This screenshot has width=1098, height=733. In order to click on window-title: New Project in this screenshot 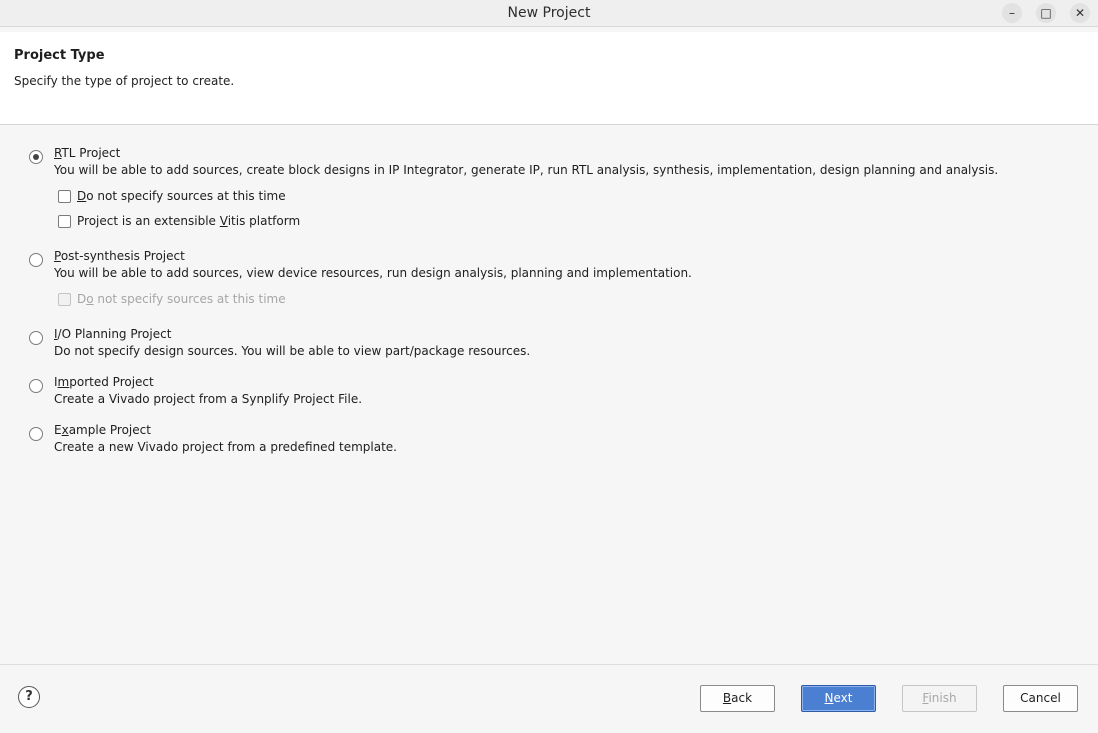, I will do `click(549, 13)`.